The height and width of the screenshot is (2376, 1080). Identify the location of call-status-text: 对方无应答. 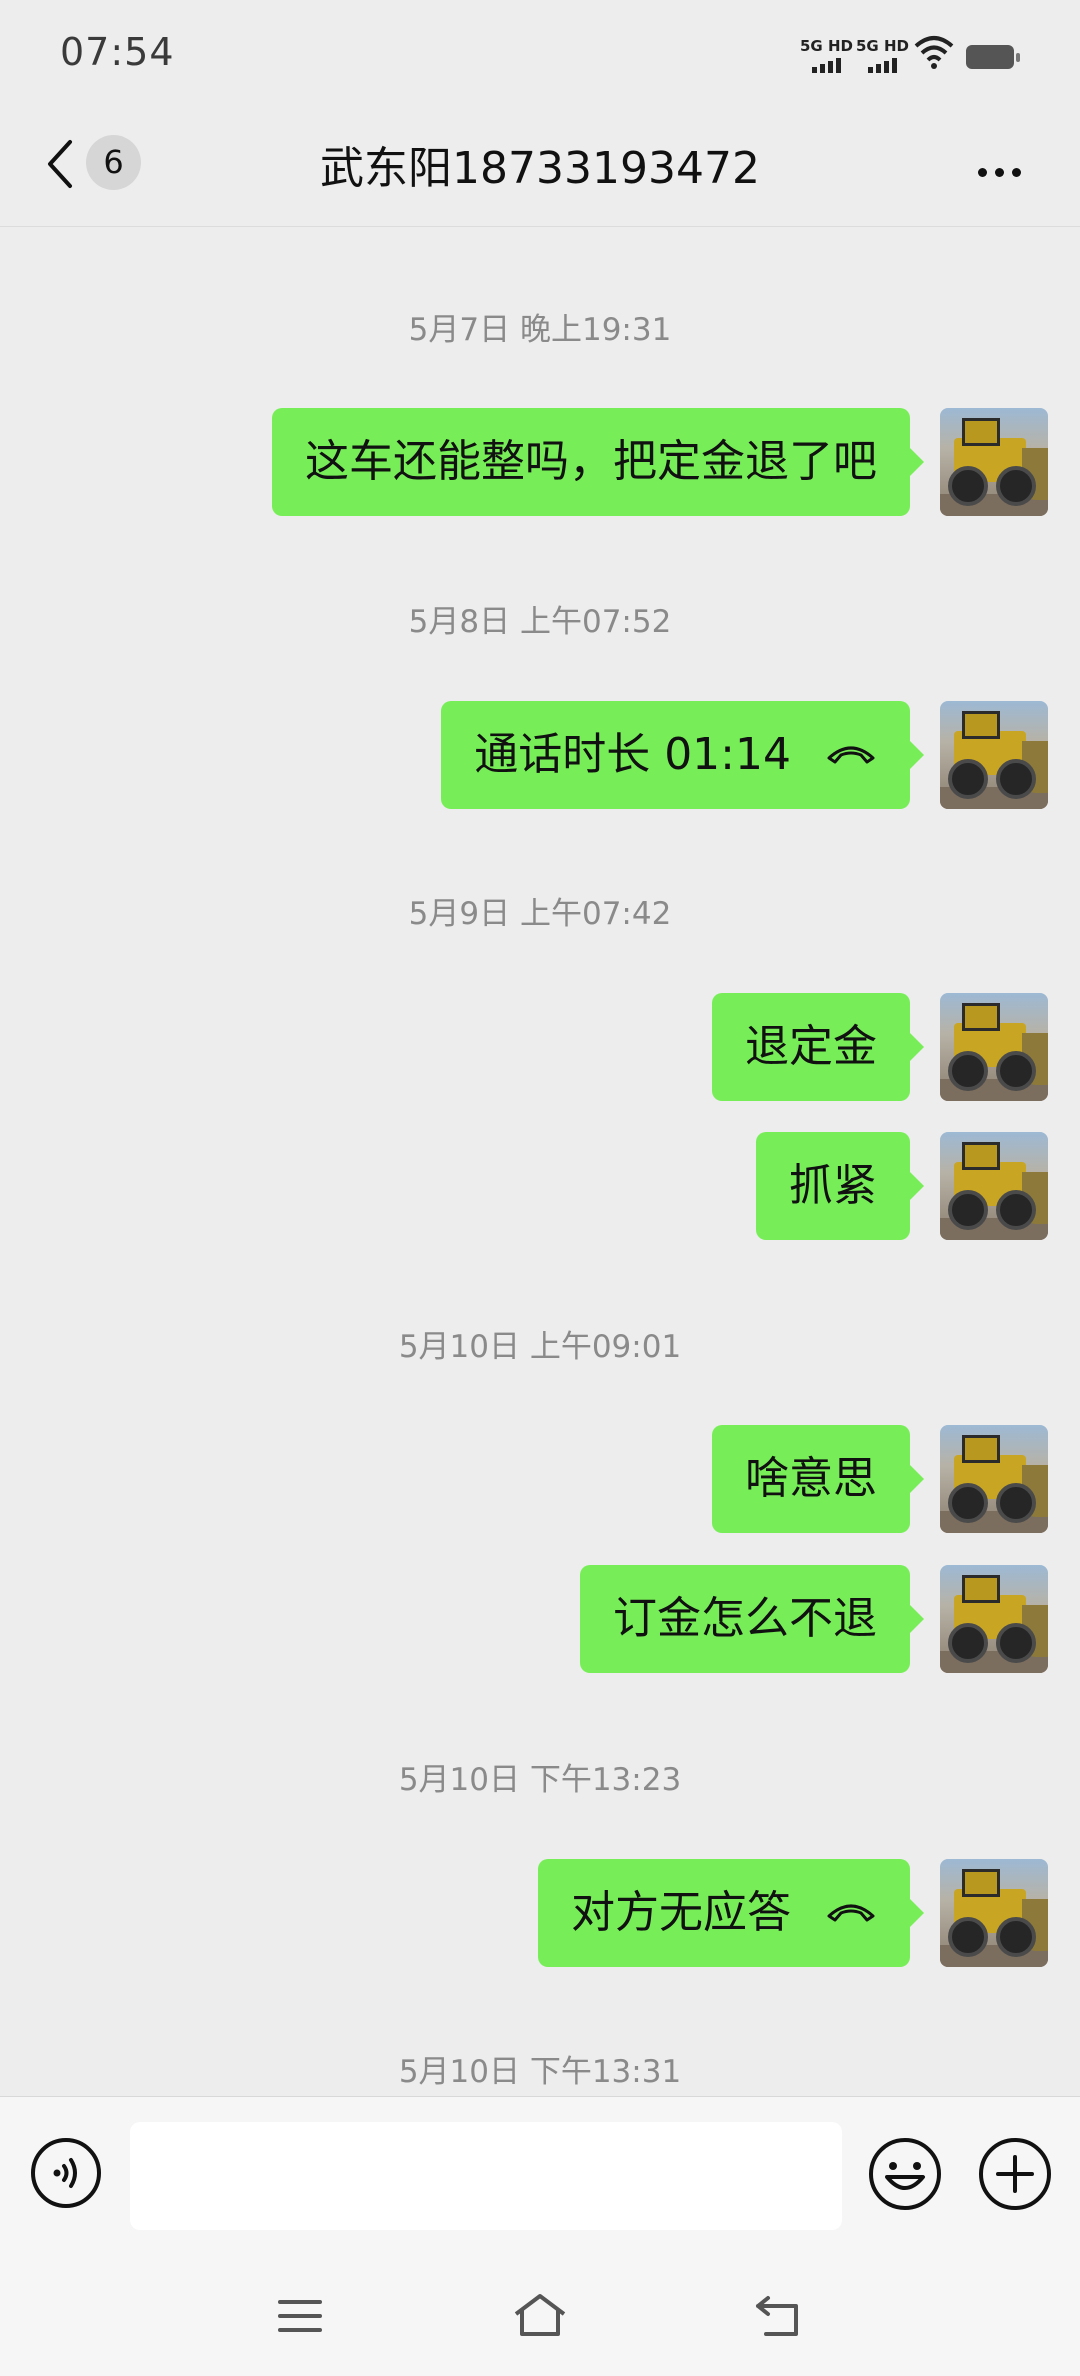
(681, 1912).